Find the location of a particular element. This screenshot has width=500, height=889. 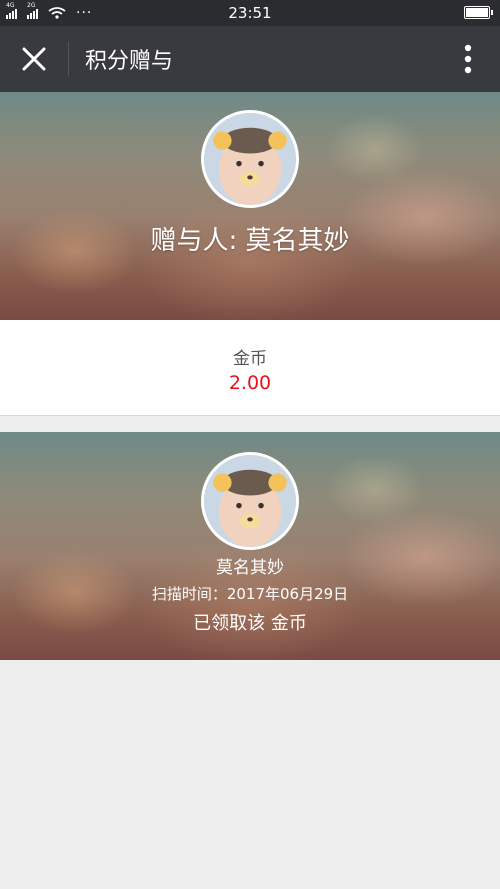

amount-card: 金币 2.00 is located at coordinates (250, 368).